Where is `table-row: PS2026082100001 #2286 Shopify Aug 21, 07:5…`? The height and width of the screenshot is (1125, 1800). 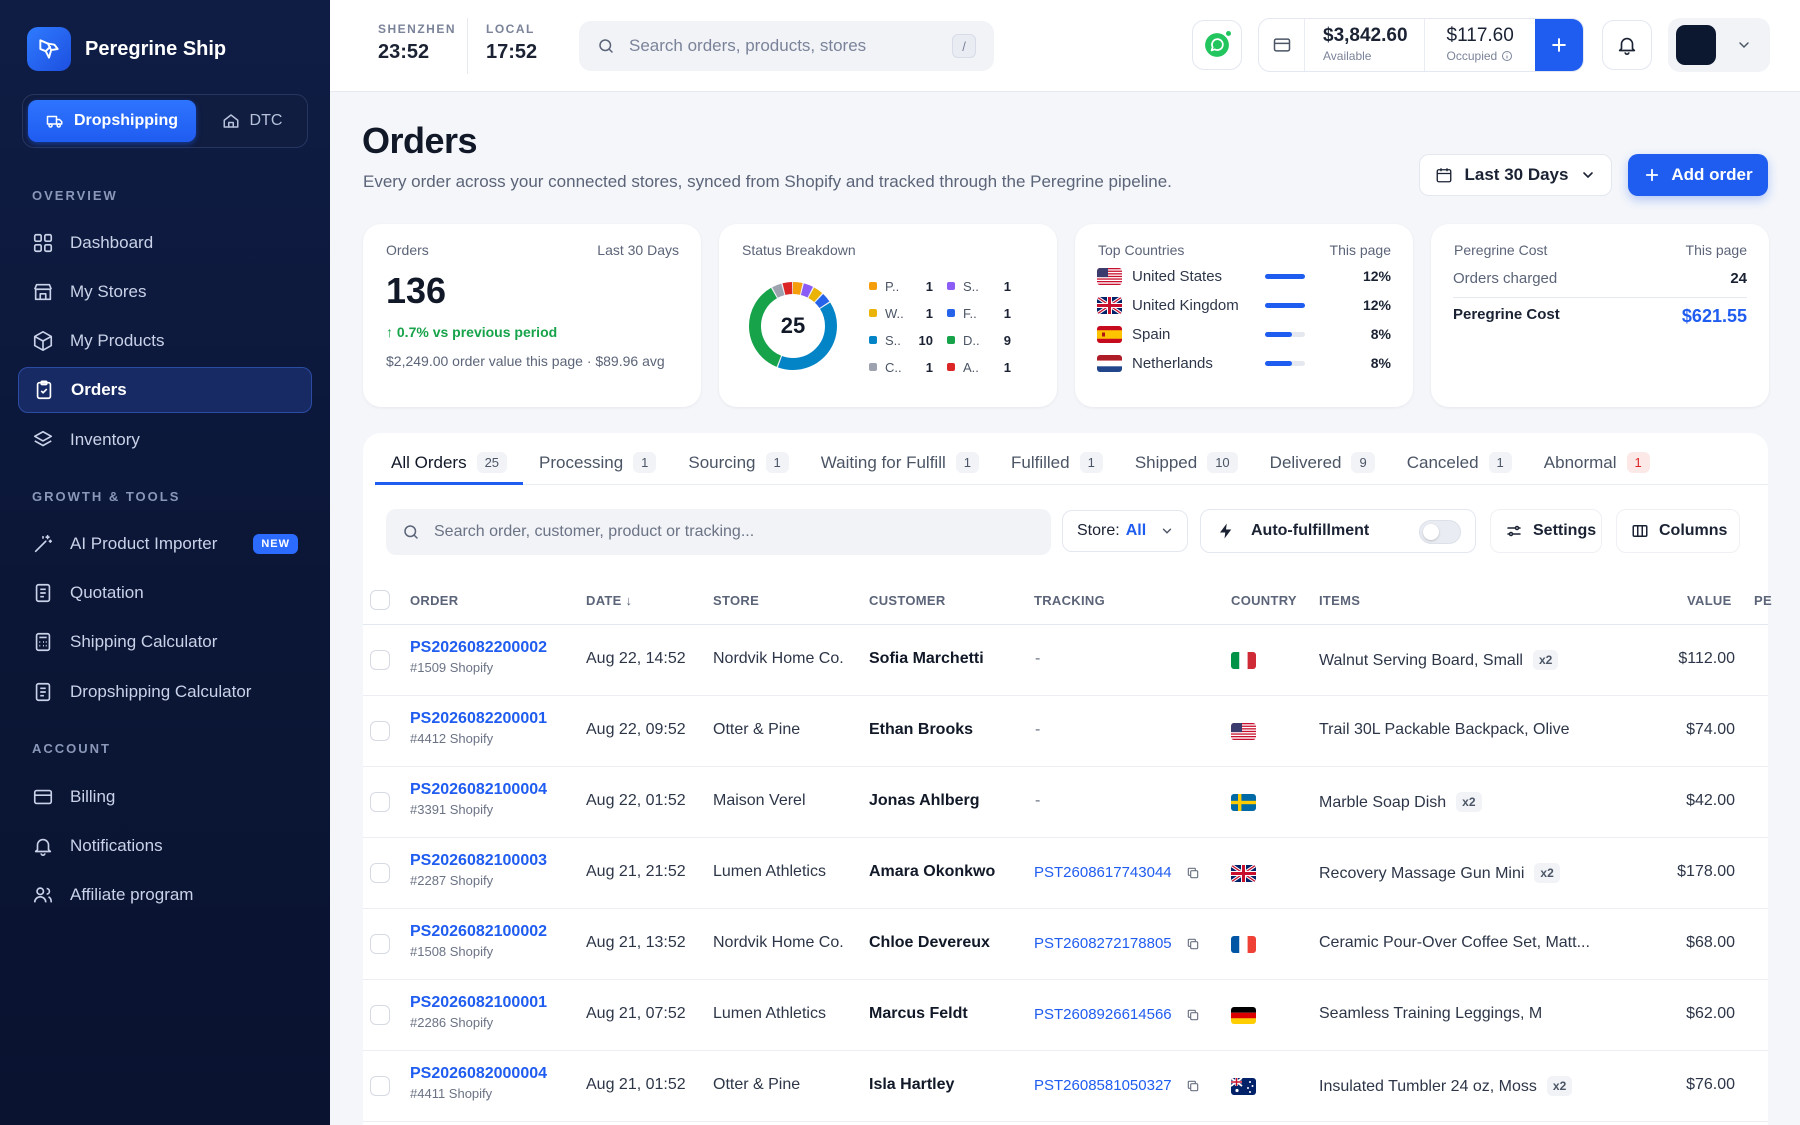 table-row: PS2026082100001 #2286 Shopify Aug 21, 07:5… is located at coordinates (1065, 1015).